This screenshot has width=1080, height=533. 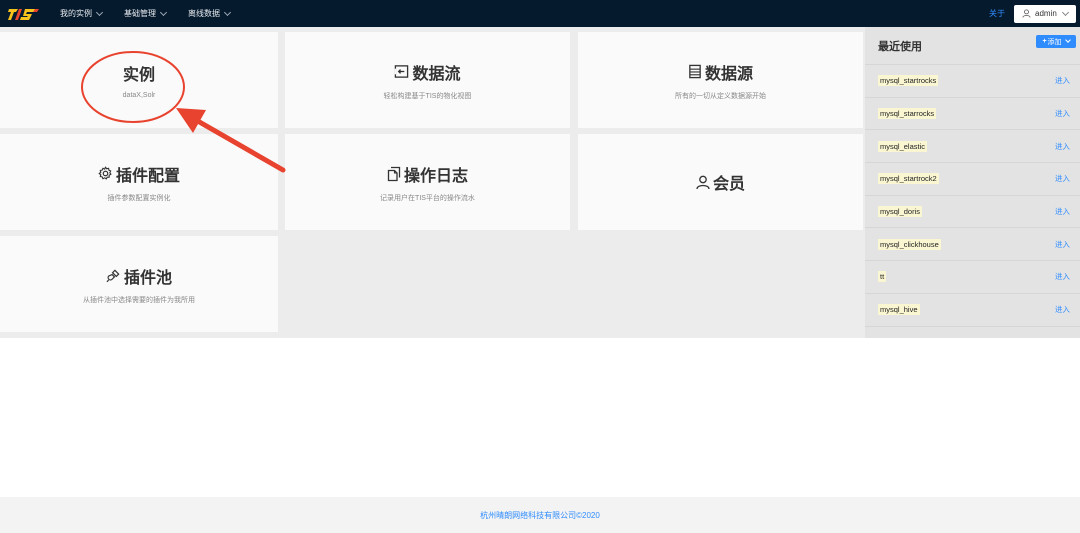 What do you see at coordinates (907, 114) in the screenshot?
I see `recent-item-name: mysql_starrocks` at bounding box center [907, 114].